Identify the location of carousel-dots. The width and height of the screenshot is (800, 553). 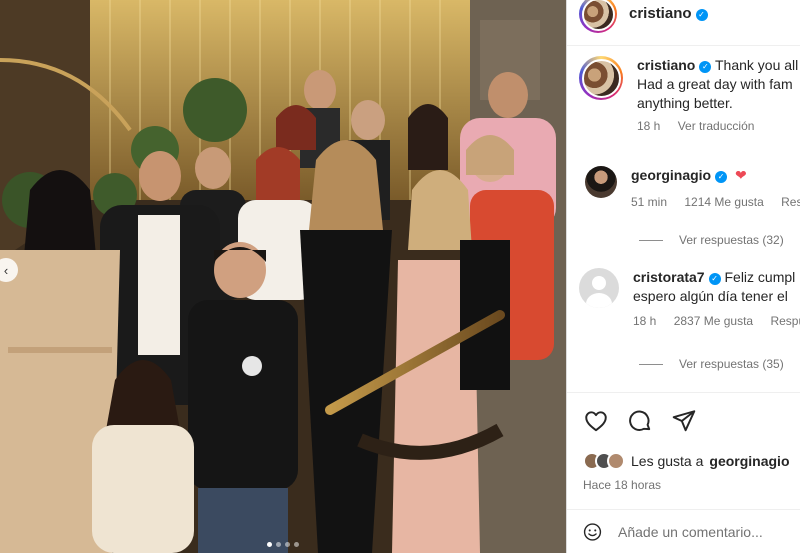
(283, 544).